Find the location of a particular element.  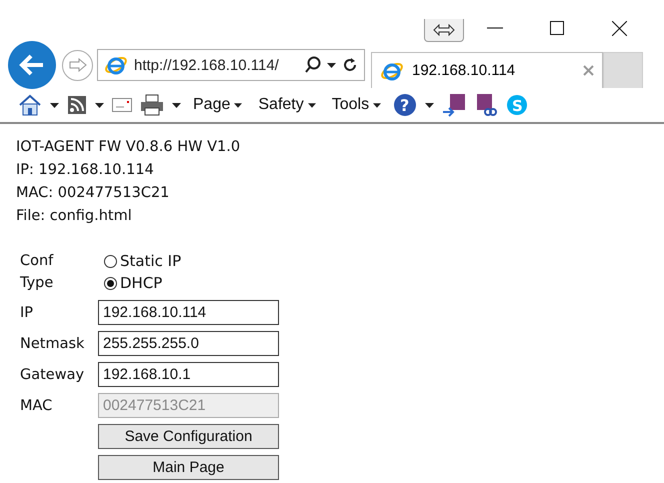

info-line: File: config.html is located at coordinates (74, 216).